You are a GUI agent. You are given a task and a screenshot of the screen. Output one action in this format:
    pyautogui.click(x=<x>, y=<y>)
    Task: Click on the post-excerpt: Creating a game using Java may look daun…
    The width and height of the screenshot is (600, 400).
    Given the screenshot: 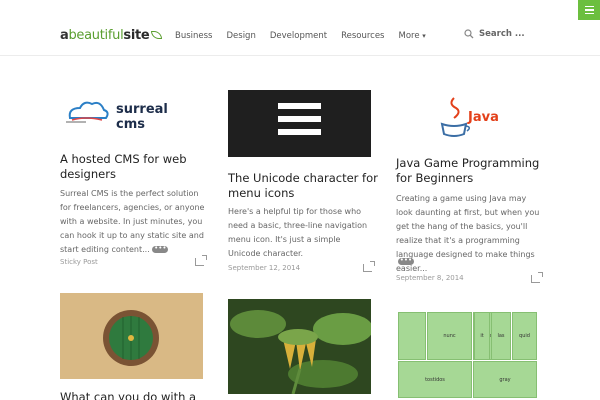 What is the action you would take?
    pyautogui.click(x=468, y=233)
    